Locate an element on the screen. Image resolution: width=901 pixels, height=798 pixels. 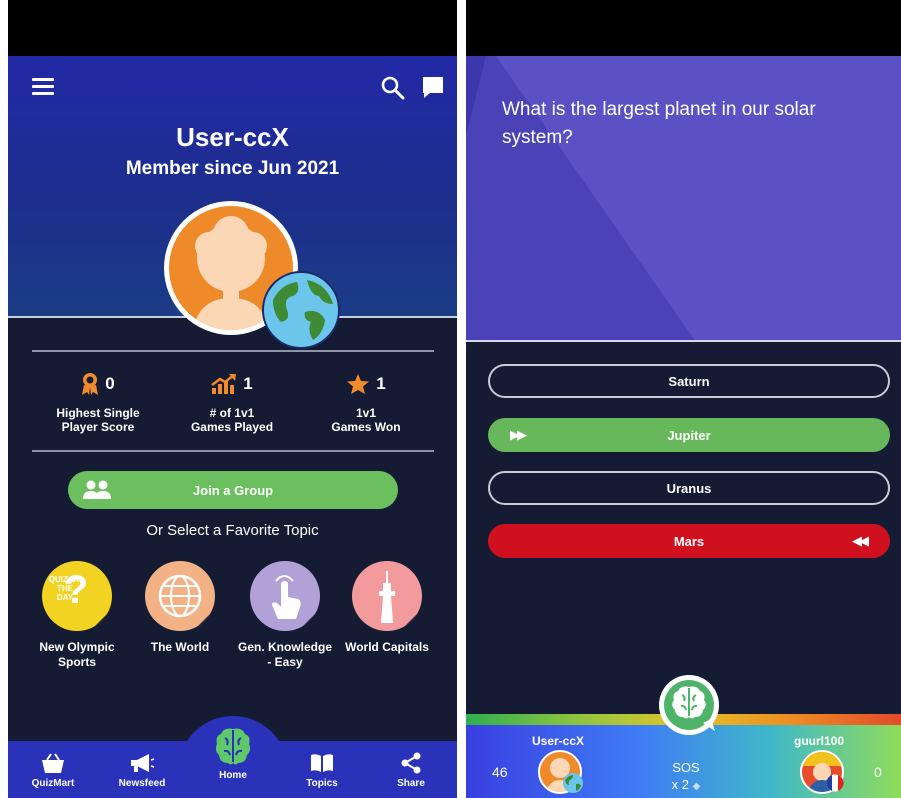
join-group-button: Join a Group is located at coordinates (233, 490).